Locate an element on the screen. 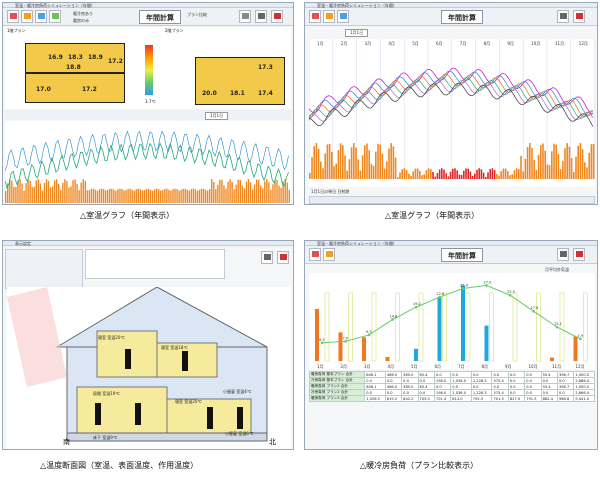  temp-label: 14.8 is located at coordinates (394, 317).